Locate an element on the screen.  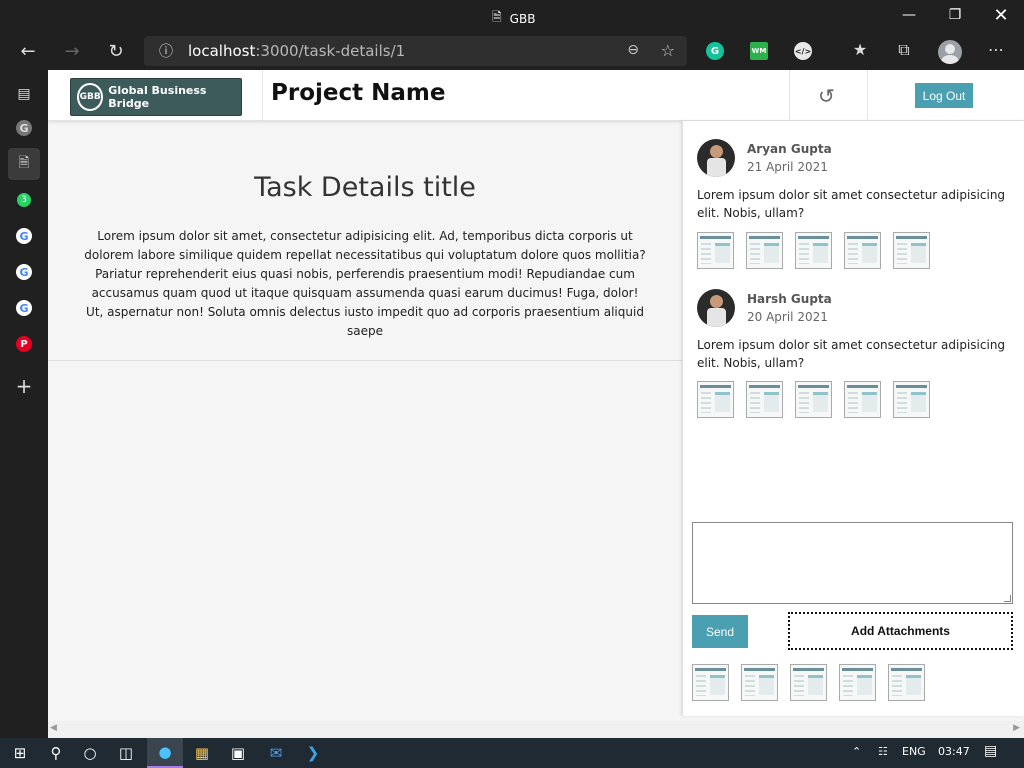
grammarly-icon: G is located at coordinates (715, 51).